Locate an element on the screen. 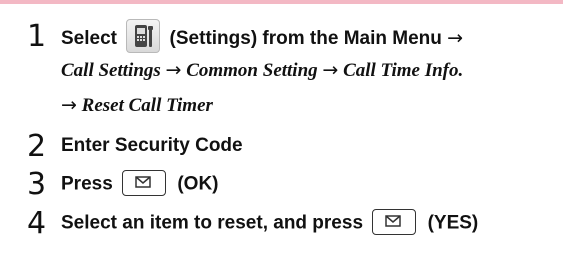 The image size is (563, 265). step-text-before: Select an item to reset, and press is located at coordinates (212, 223).